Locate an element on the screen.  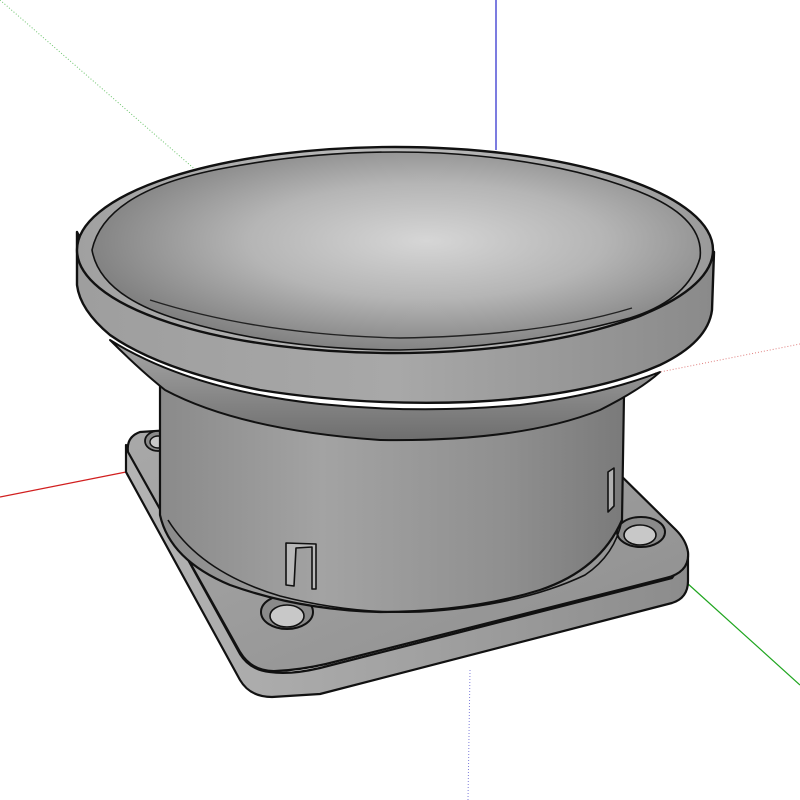
red-axis is located at coordinates (63, 484).